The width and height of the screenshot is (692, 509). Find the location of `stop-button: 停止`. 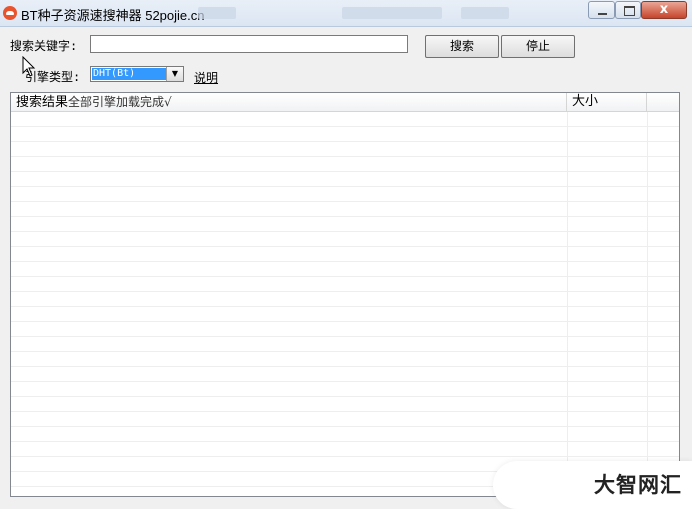

stop-button: 停止 is located at coordinates (538, 46).